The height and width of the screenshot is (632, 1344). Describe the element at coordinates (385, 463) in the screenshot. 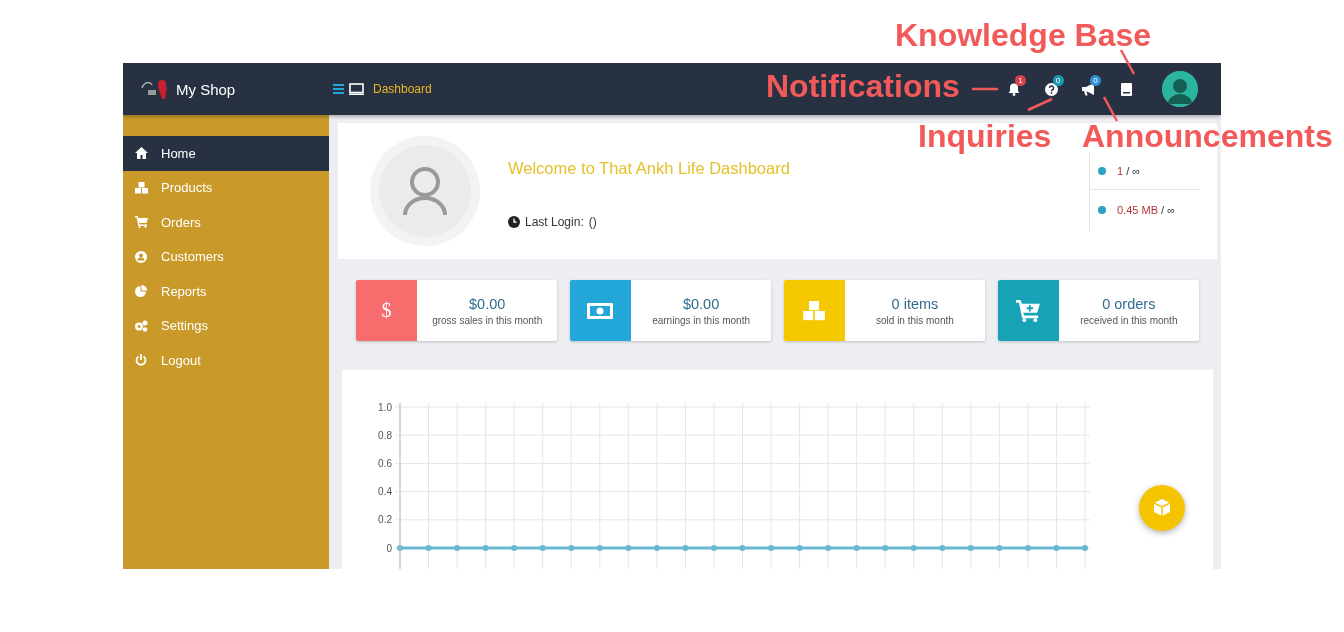

I see `axis-tick-label: 0.6` at that location.